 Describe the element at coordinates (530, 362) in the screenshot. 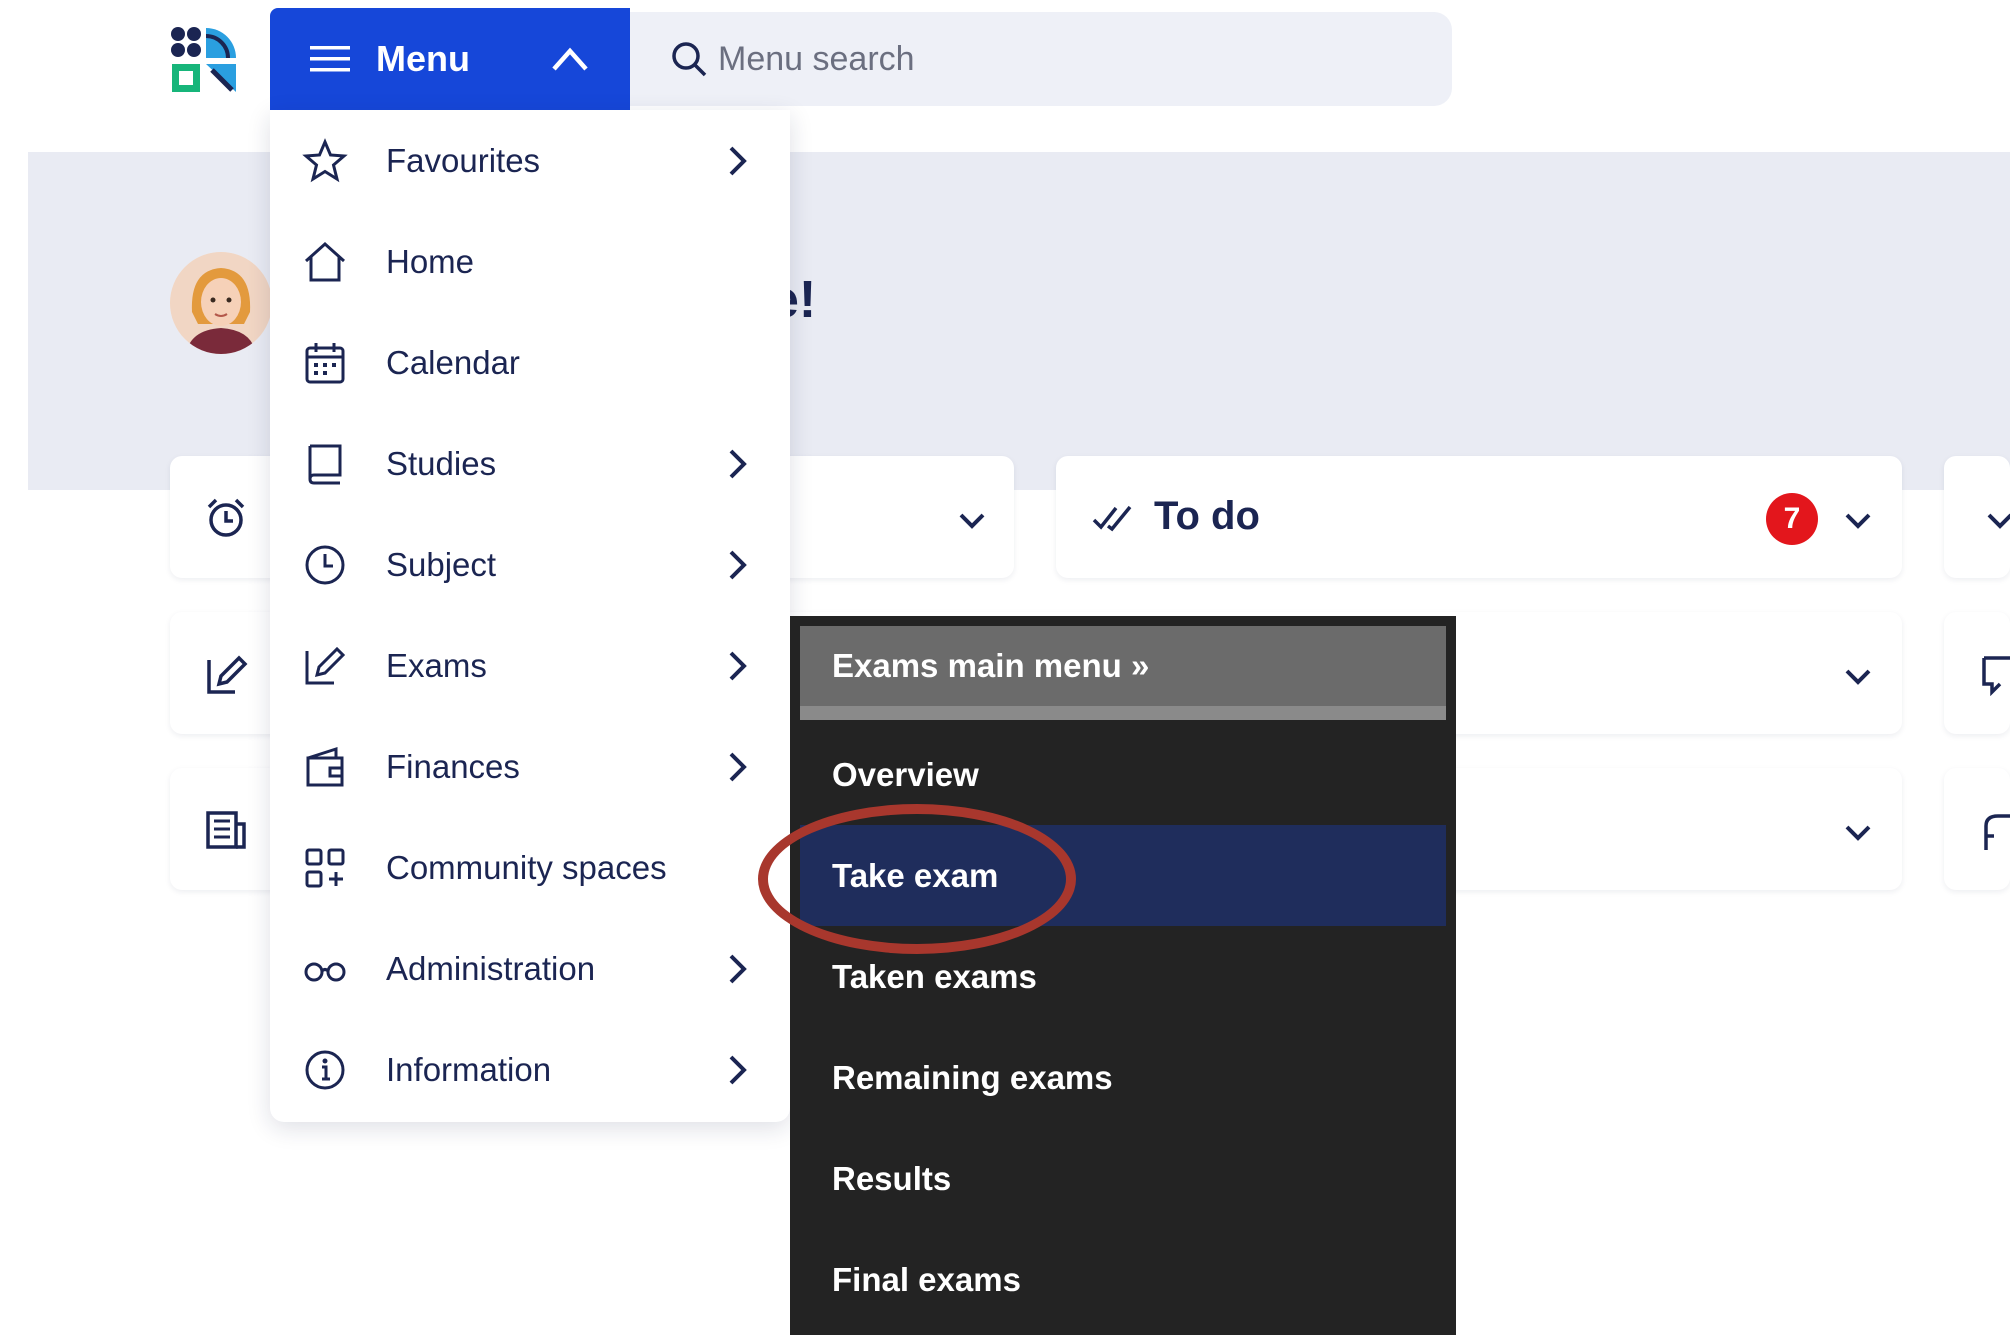

I see `menu-item-calendar: Calendar` at that location.